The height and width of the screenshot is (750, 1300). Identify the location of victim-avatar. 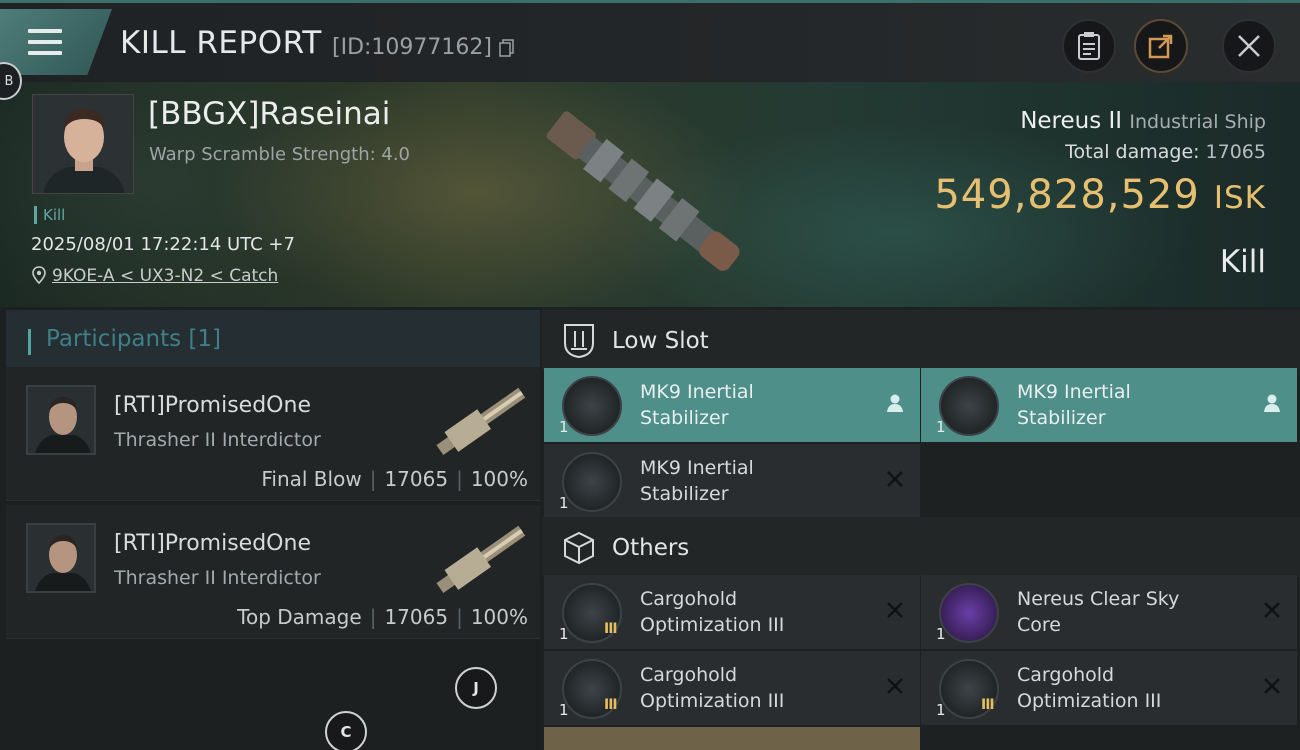
(83, 144).